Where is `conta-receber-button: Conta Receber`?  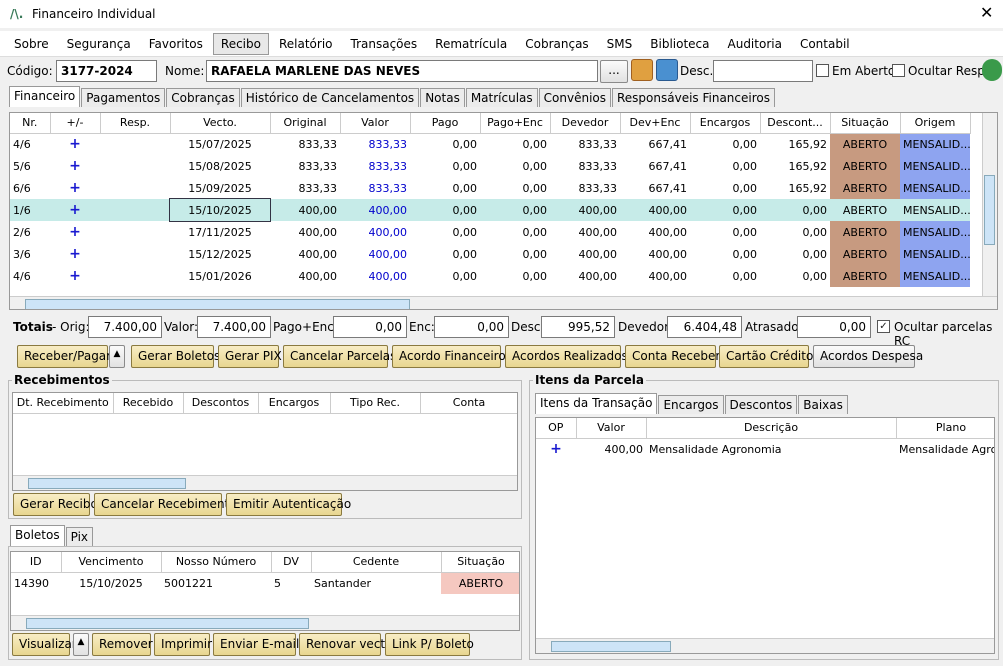 conta-receber-button: Conta Receber is located at coordinates (672, 356).